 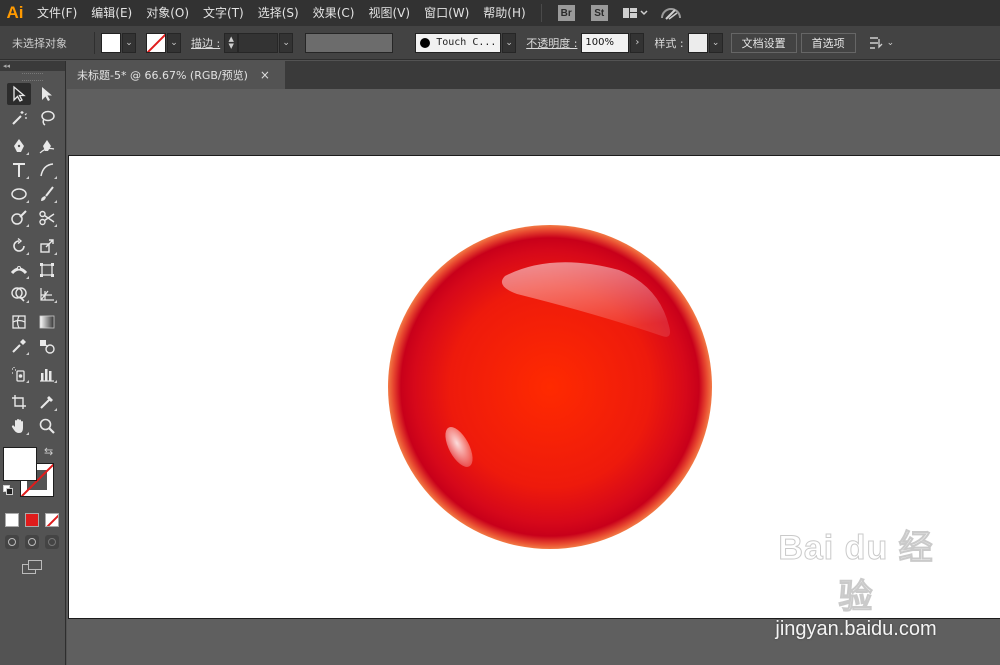 What do you see at coordinates (19, 402) in the screenshot?
I see `artboard-tool-icon` at bounding box center [19, 402].